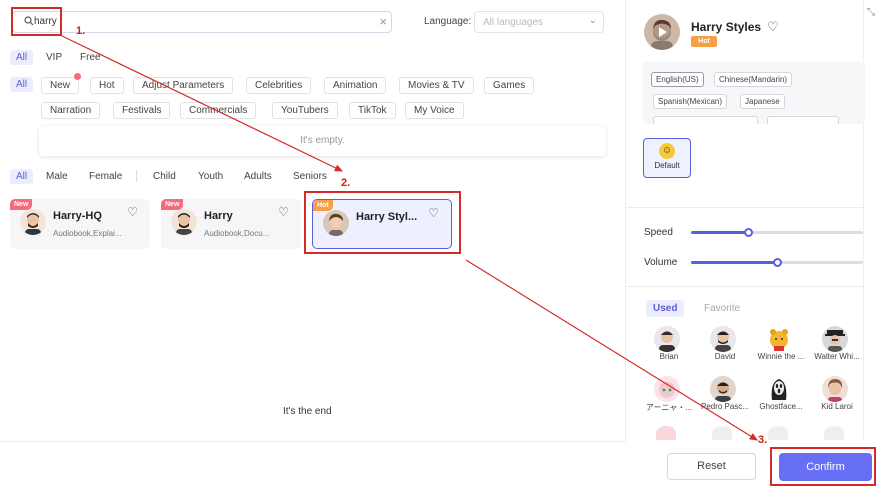 The width and height of the screenshot is (884, 486). What do you see at coordinates (136, 176) in the screenshot?
I see `filter-divider` at bounding box center [136, 176].